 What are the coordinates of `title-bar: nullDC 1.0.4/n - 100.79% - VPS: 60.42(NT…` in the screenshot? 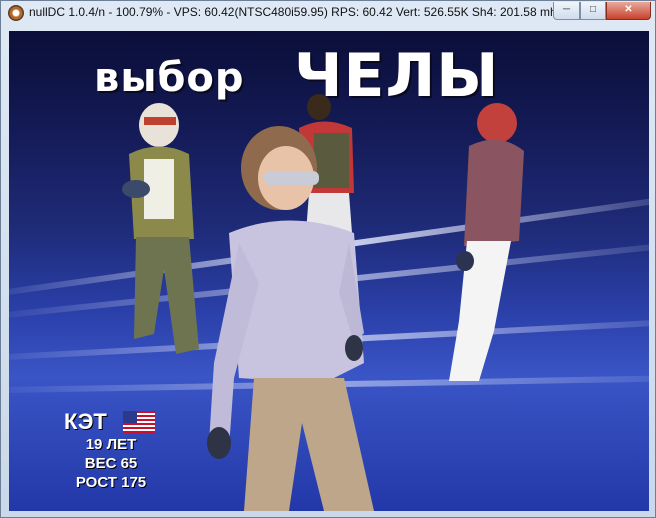 It's located at (328, 13).